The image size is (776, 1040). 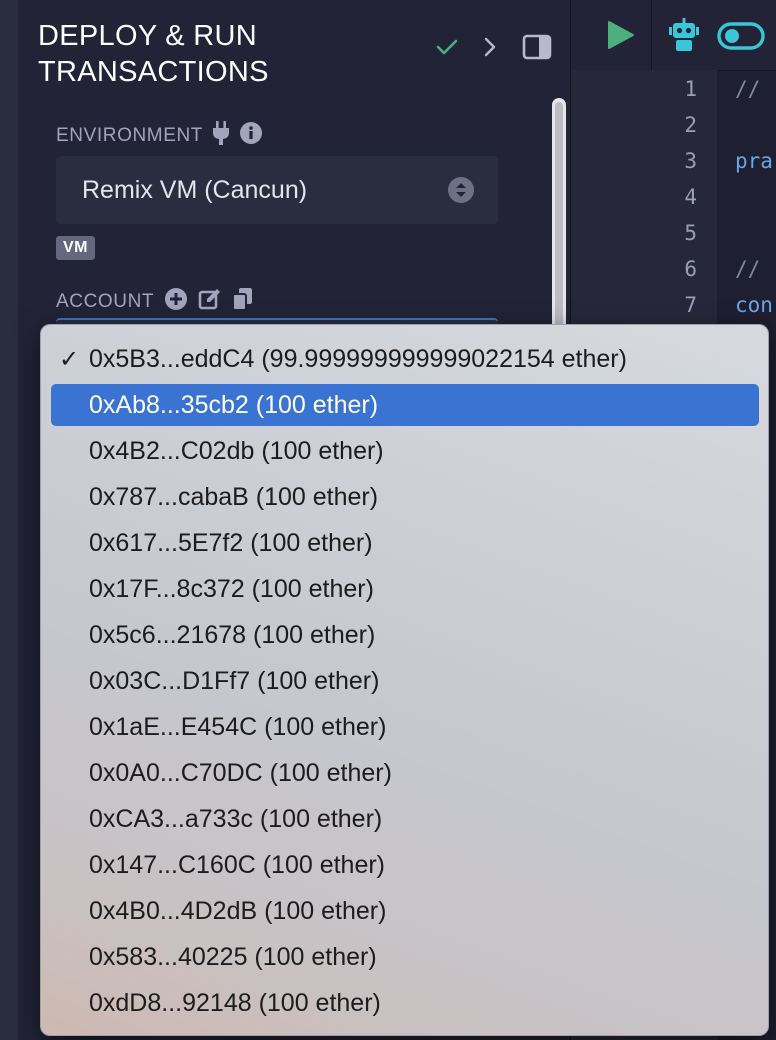 I want to click on code-line: con, so click(x=754, y=305).